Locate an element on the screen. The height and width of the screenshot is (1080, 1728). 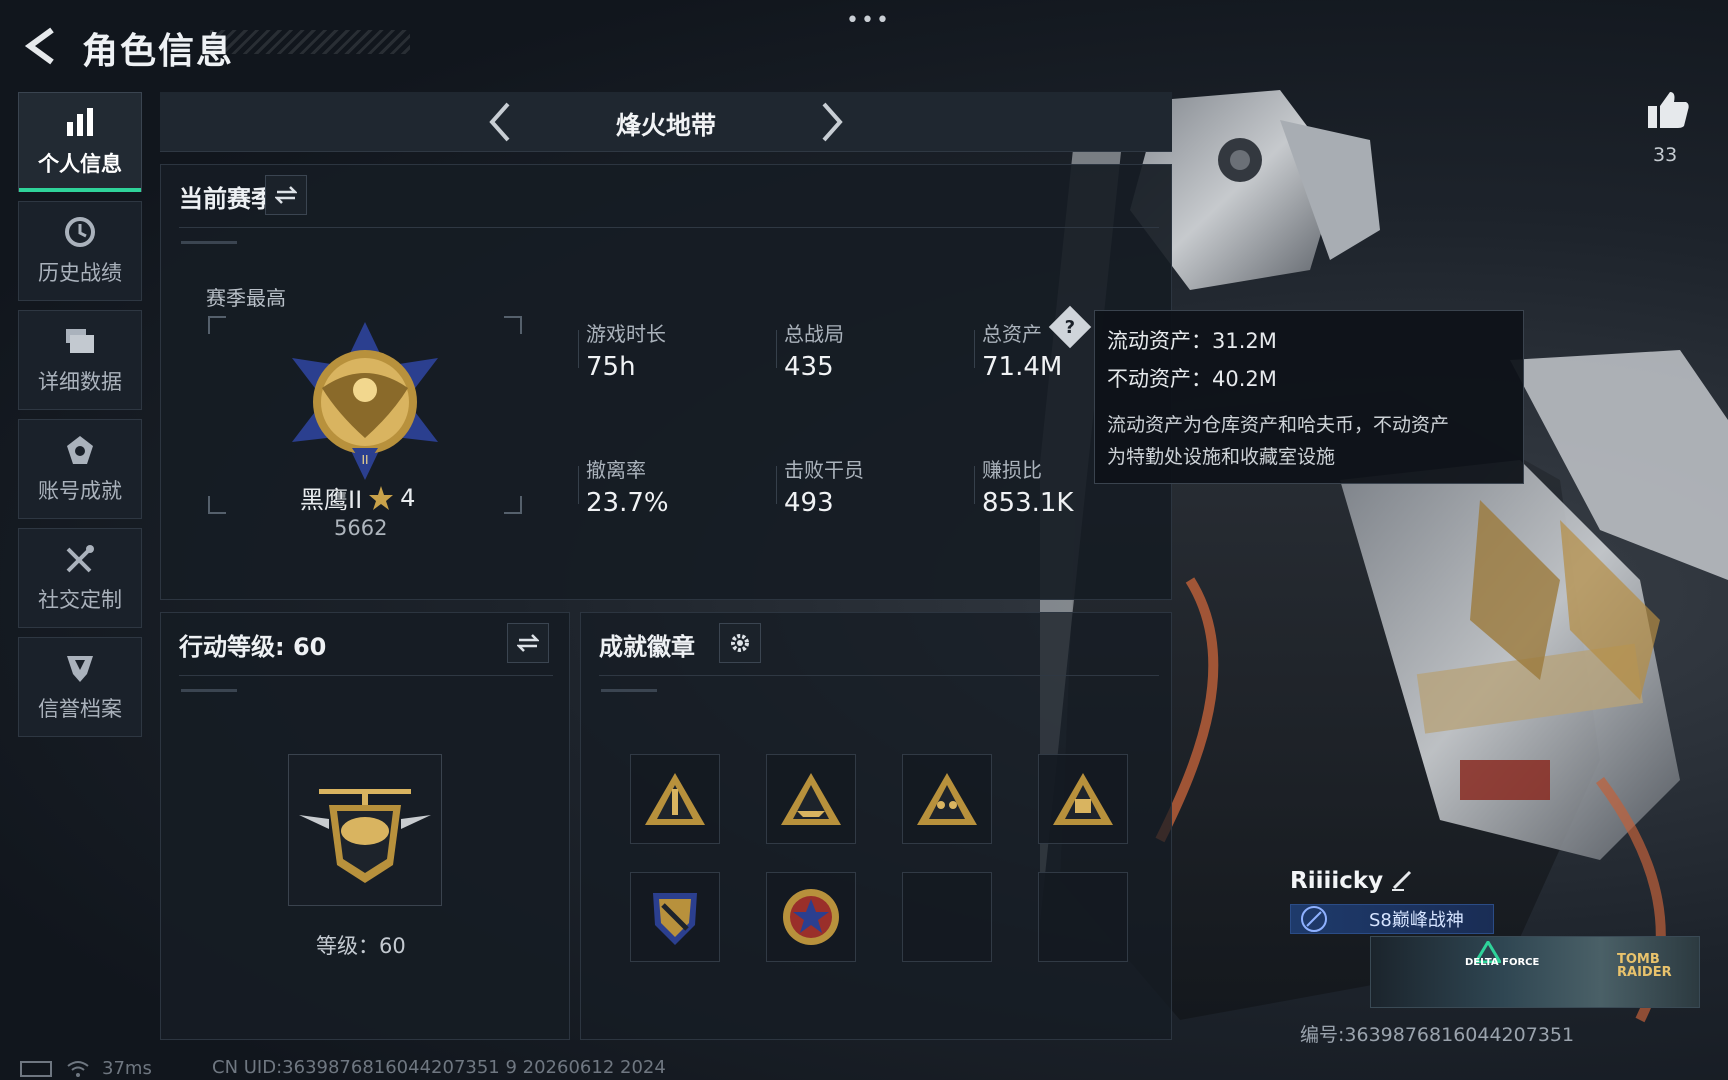
star-medal-badge-icon is located at coordinates (811, 917).